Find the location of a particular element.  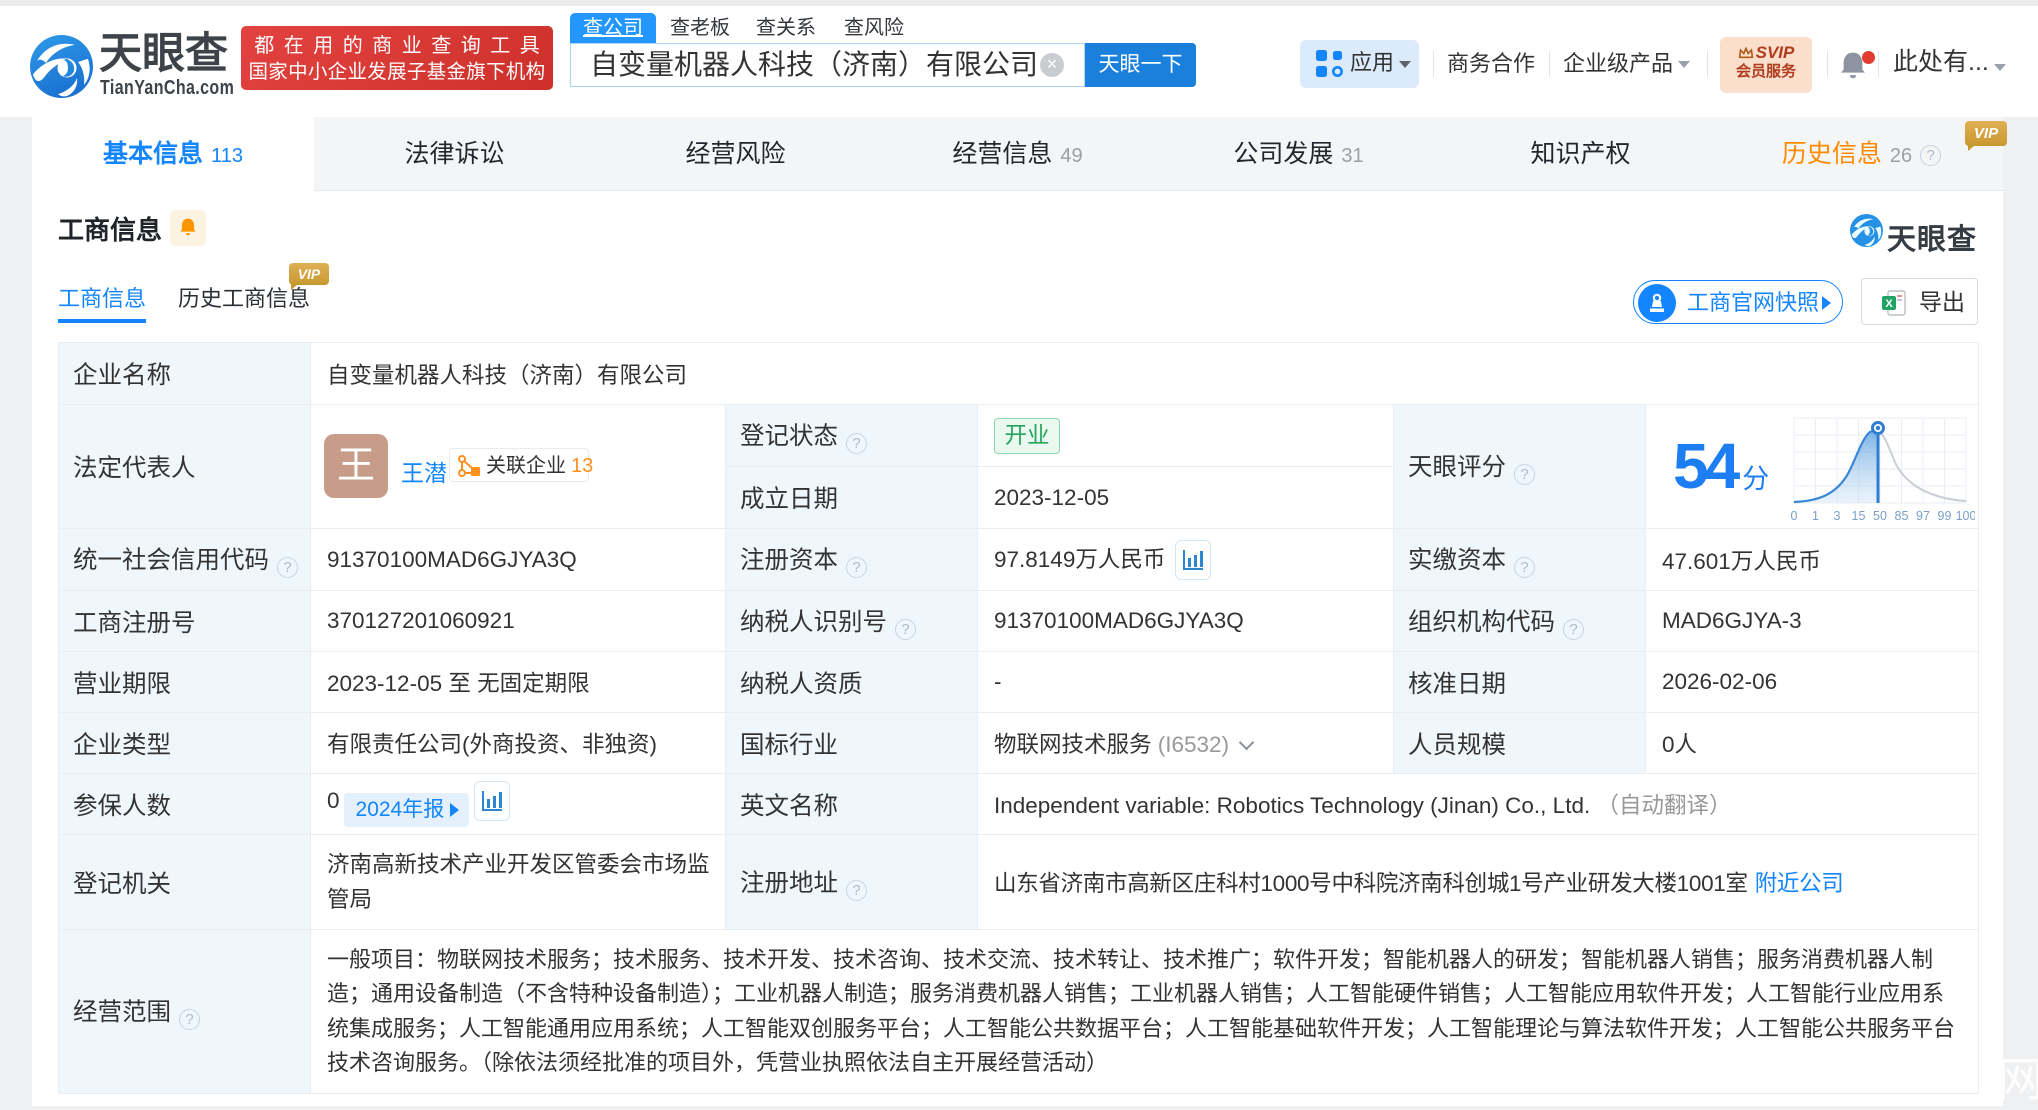

svg-text: 50 is located at coordinates (1880, 516).